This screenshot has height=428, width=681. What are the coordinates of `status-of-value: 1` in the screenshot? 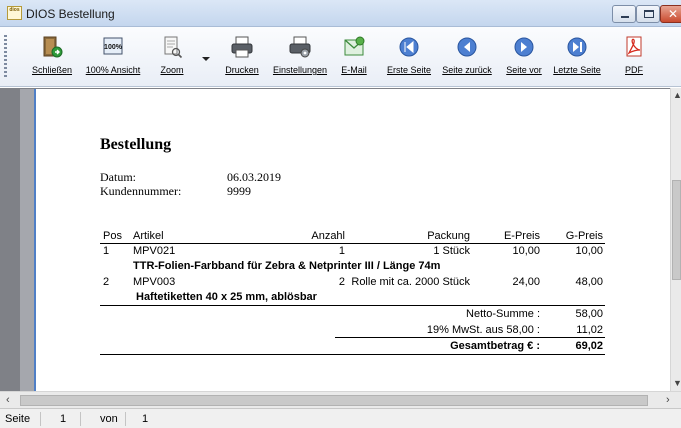 It's located at (145, 419).